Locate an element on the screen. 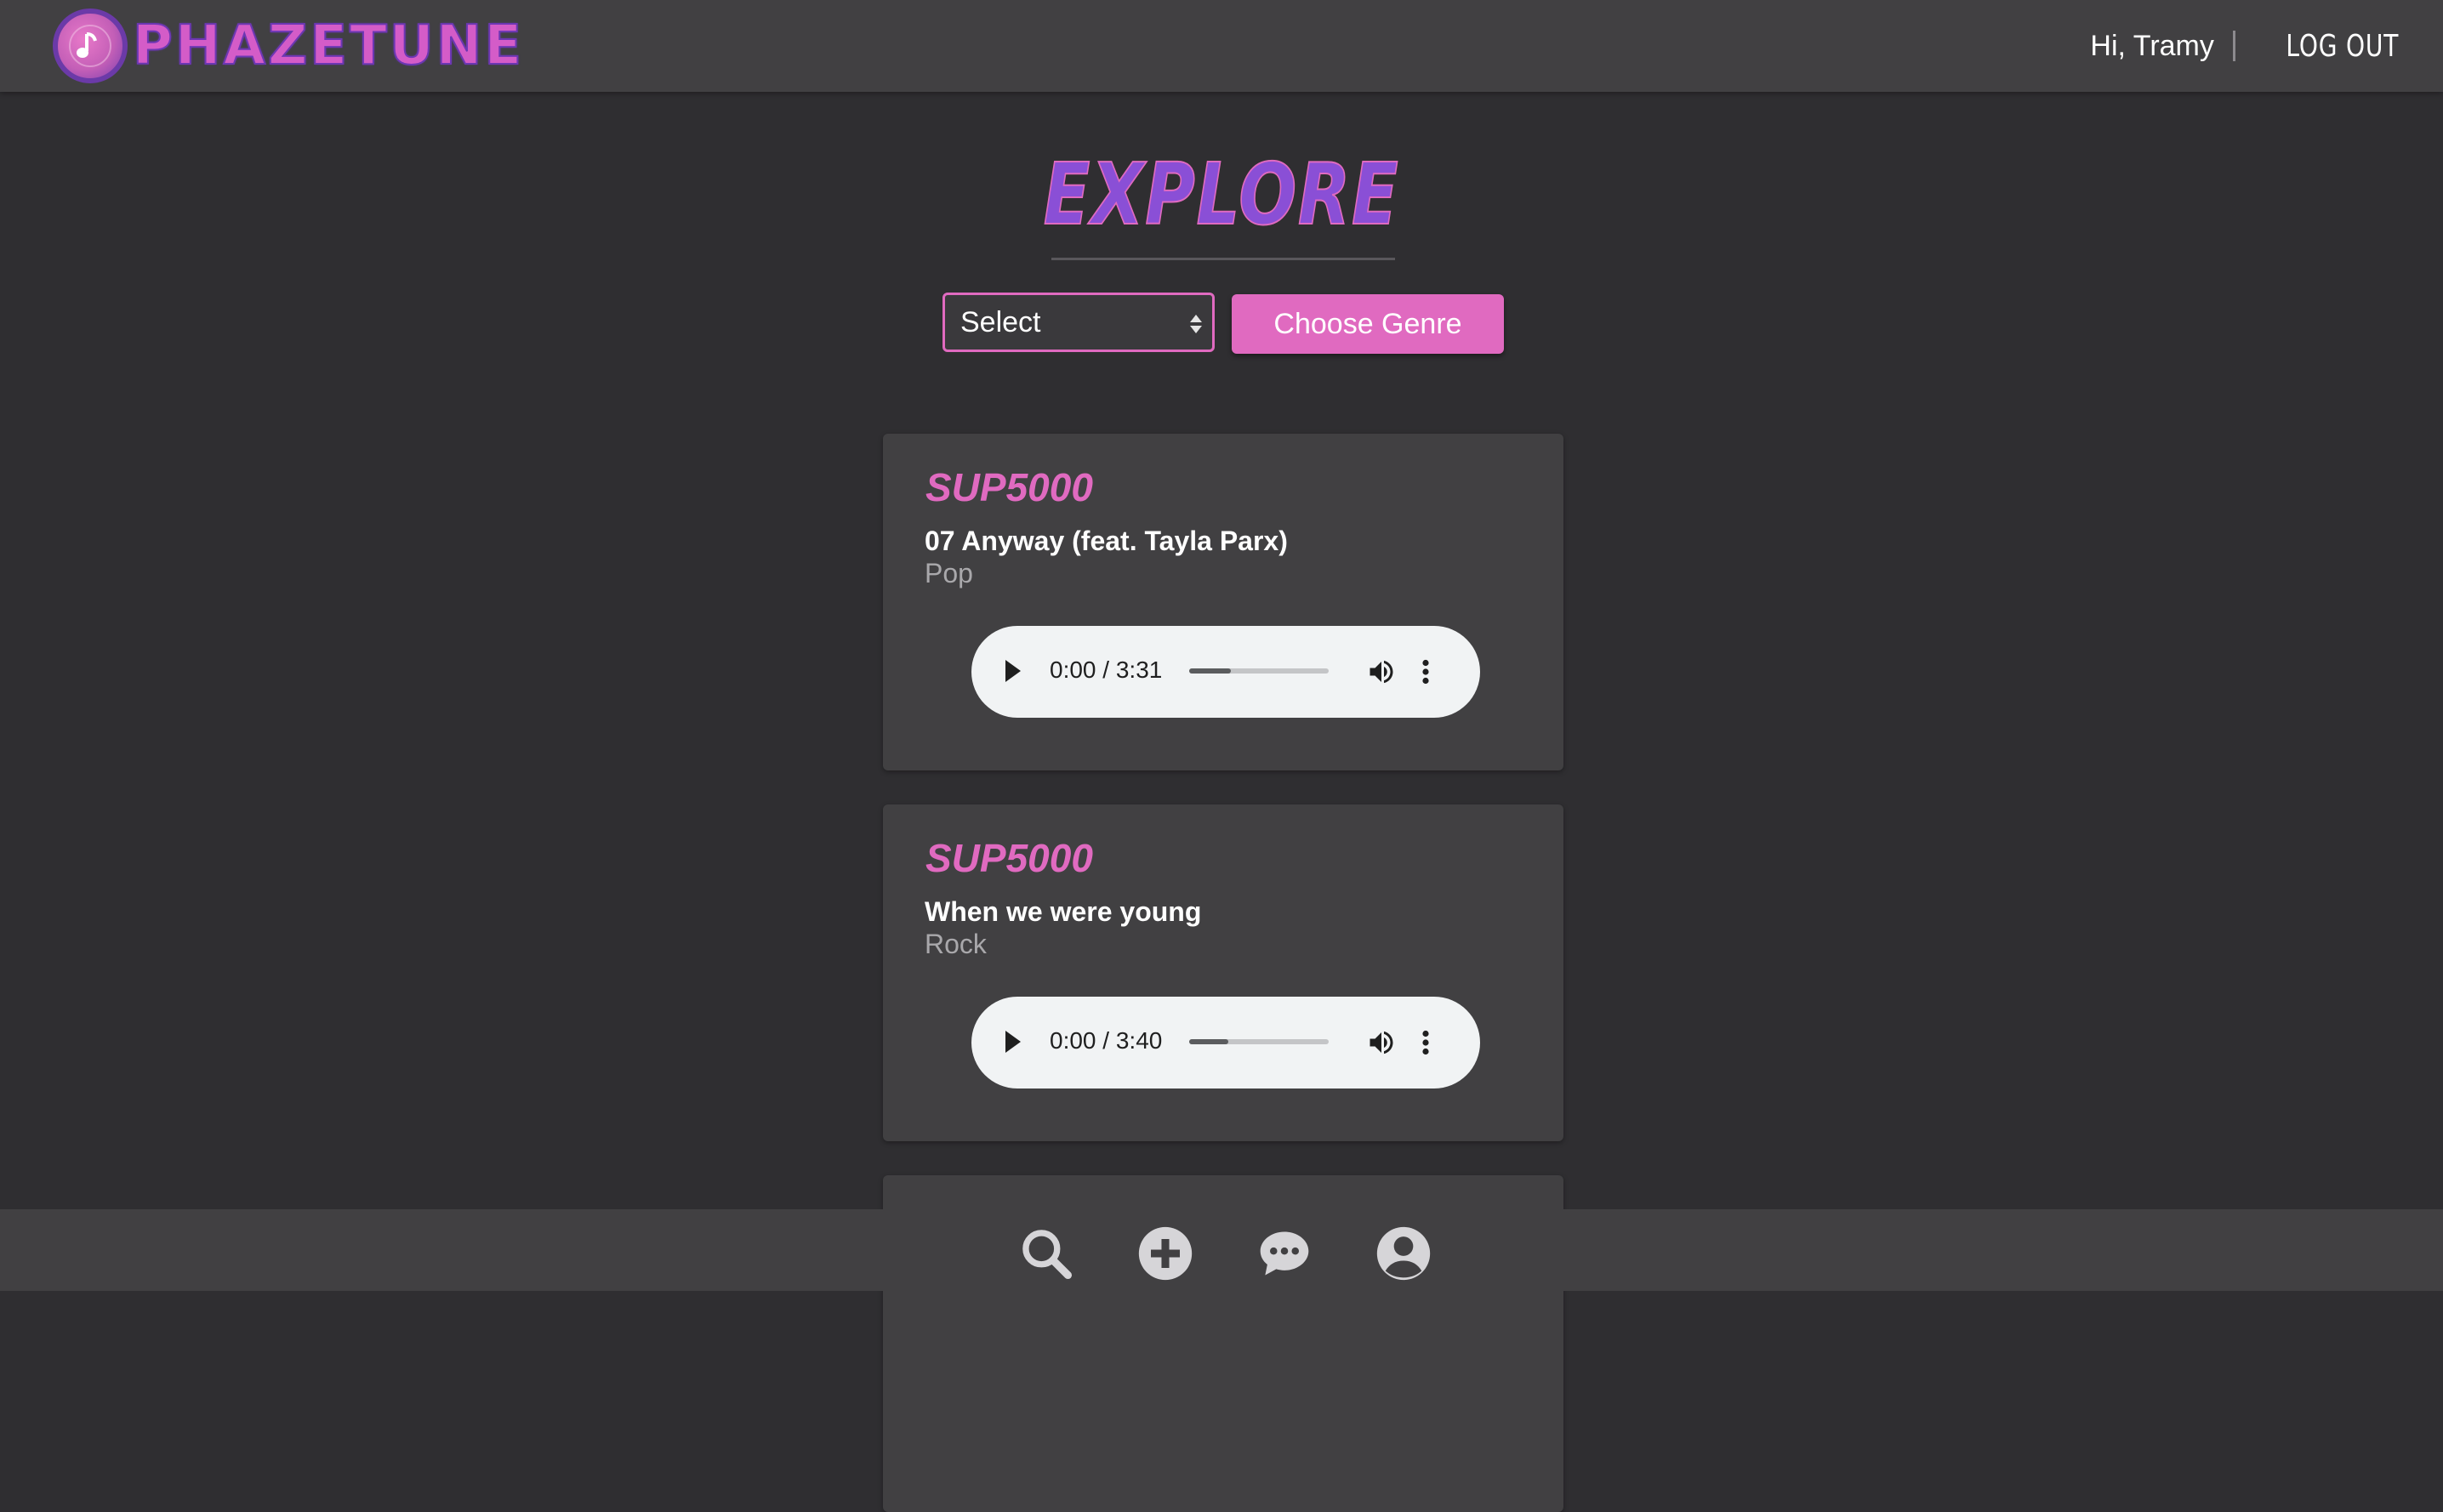 This screenshot has width=2443, height=1512. genre-select-value: Select is located at coordinates (1000, 321).